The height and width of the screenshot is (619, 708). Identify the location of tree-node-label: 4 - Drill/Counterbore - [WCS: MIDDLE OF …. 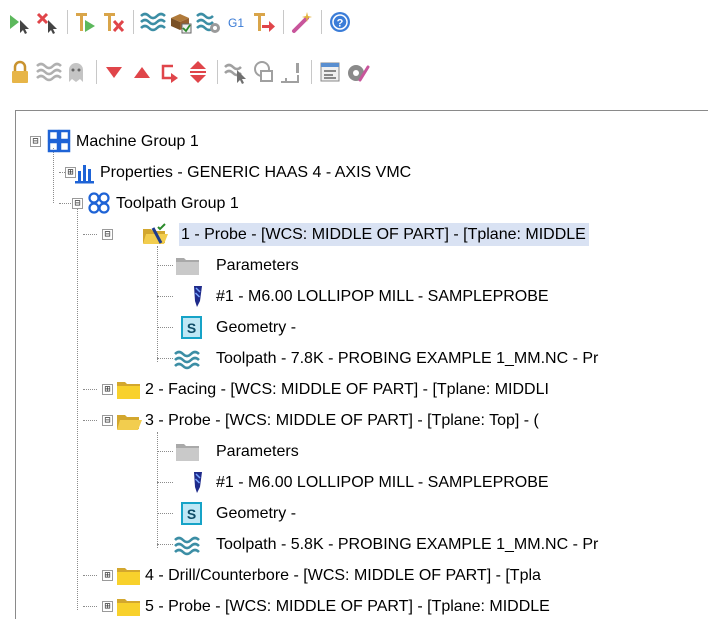
(343, 575).